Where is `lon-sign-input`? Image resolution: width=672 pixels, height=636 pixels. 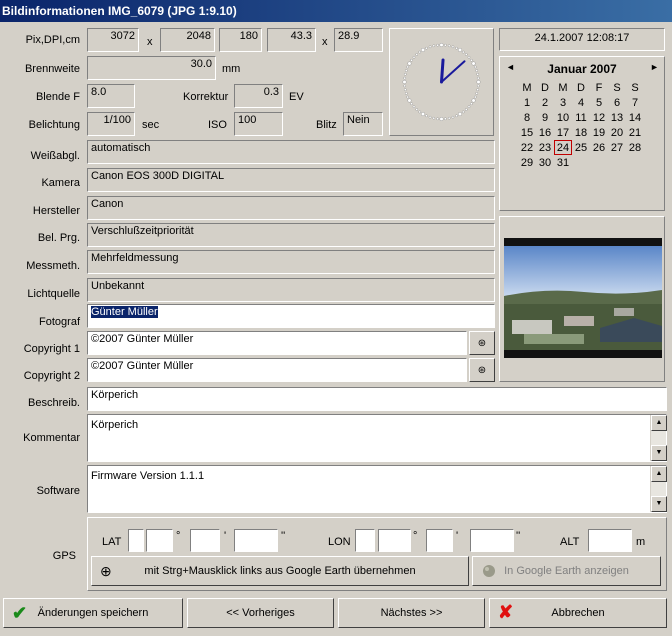
lon-sign-input is located at coordinates (365, 540).